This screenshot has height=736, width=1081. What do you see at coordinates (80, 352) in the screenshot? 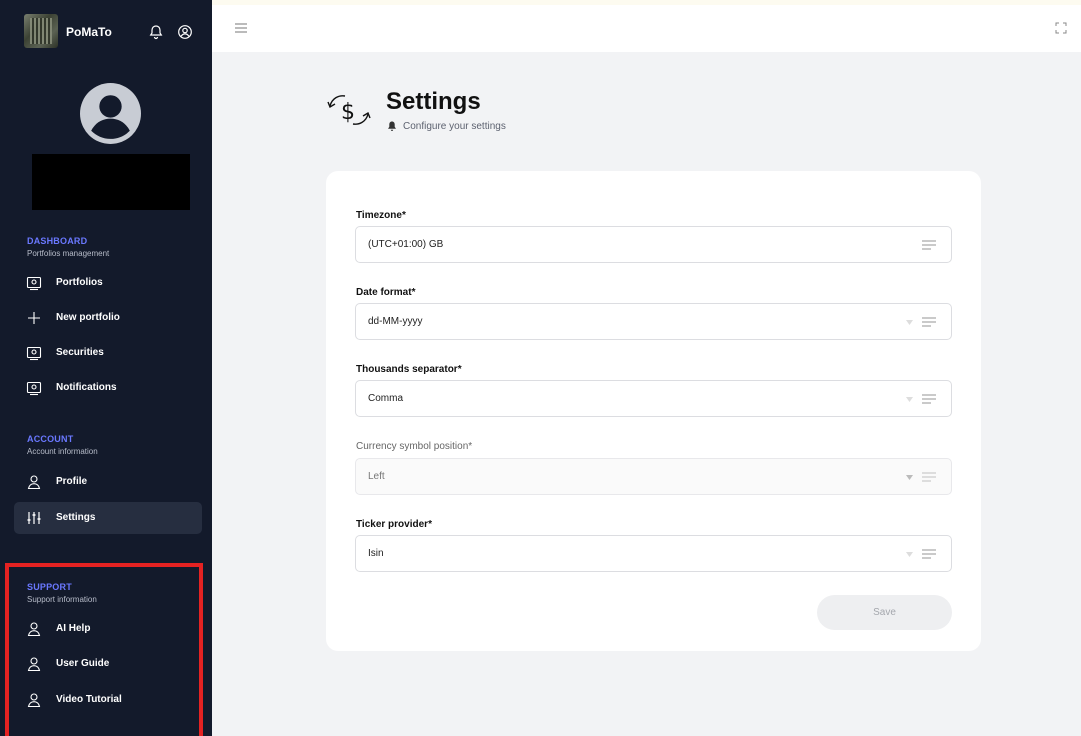
I see `sidebar-item-label: Securities` at bounding box center [80, 352].